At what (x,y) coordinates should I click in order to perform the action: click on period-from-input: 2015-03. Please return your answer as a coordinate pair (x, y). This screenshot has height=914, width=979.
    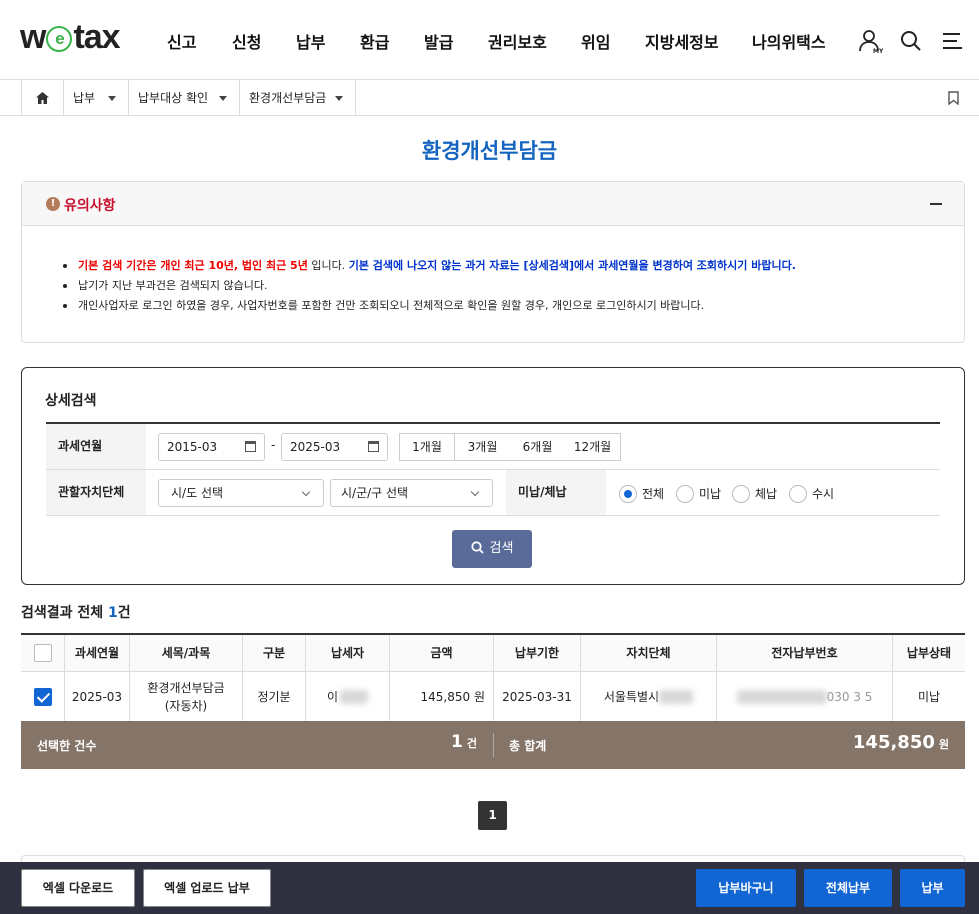
    Looking at the image, I should click on (211, 447).